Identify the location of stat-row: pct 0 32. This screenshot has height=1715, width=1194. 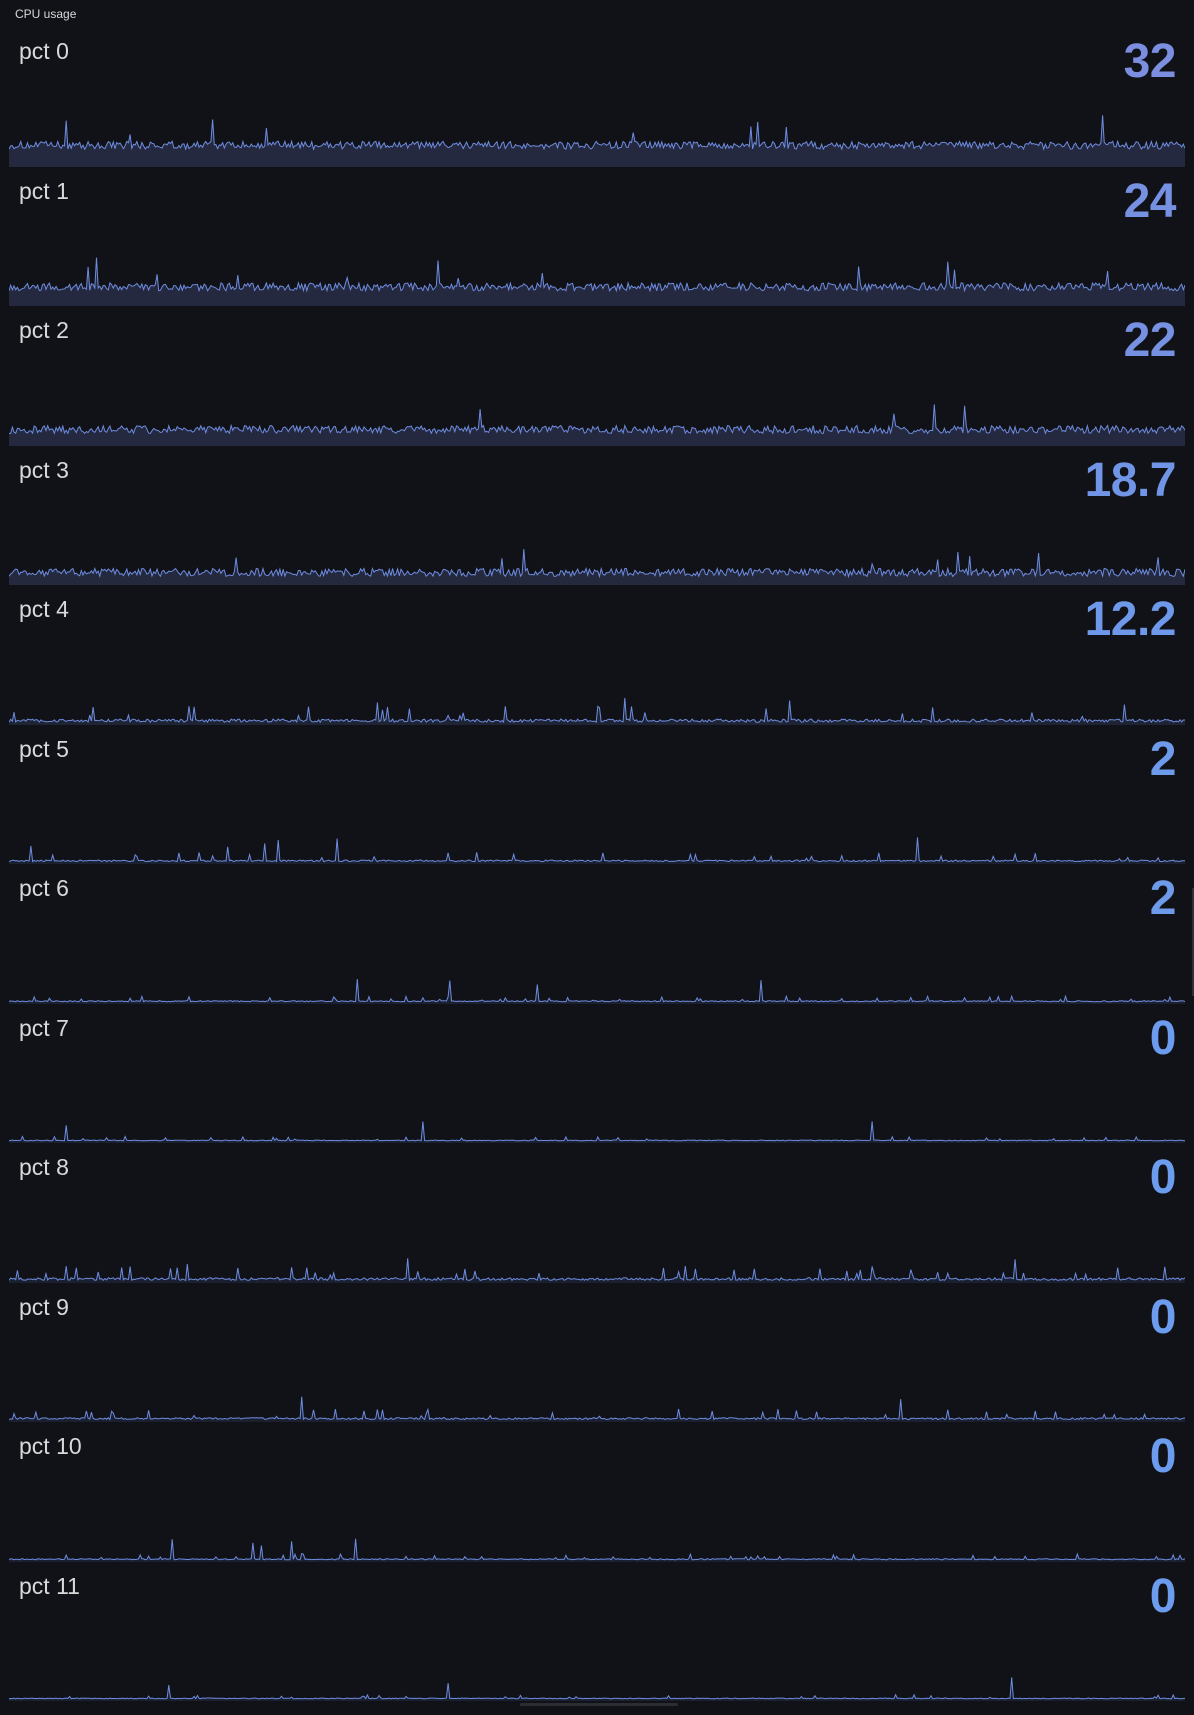
(597, 97).